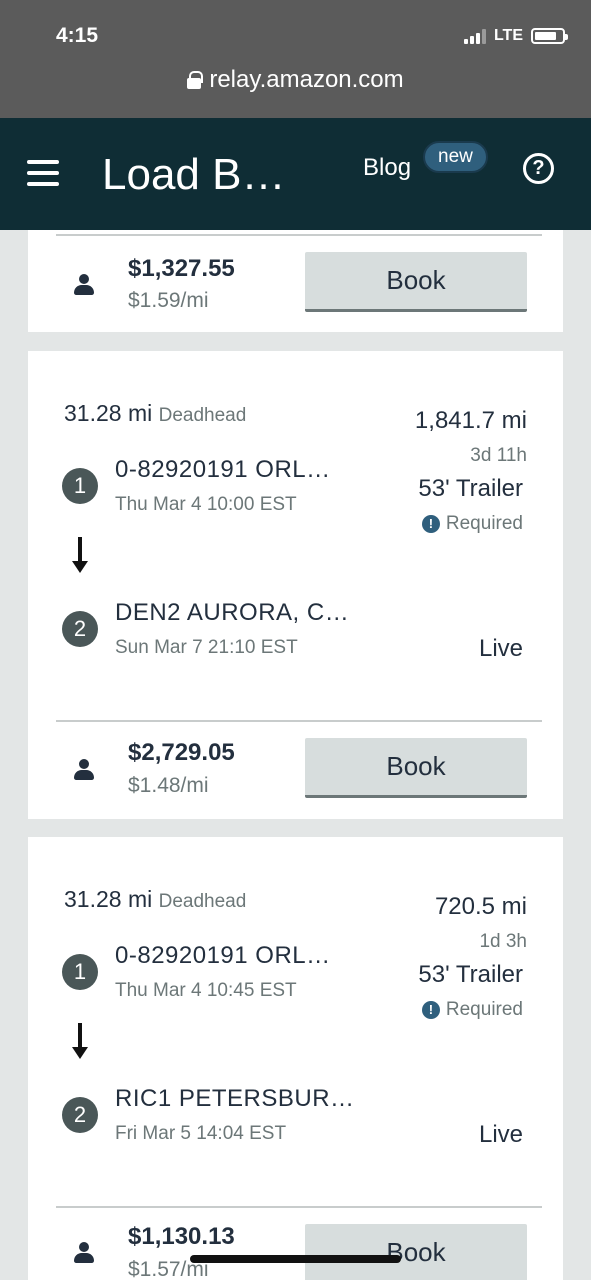 The height and width of the screenshot is (1280, 591). I want to click on home-indicator, so click(295, 1259).